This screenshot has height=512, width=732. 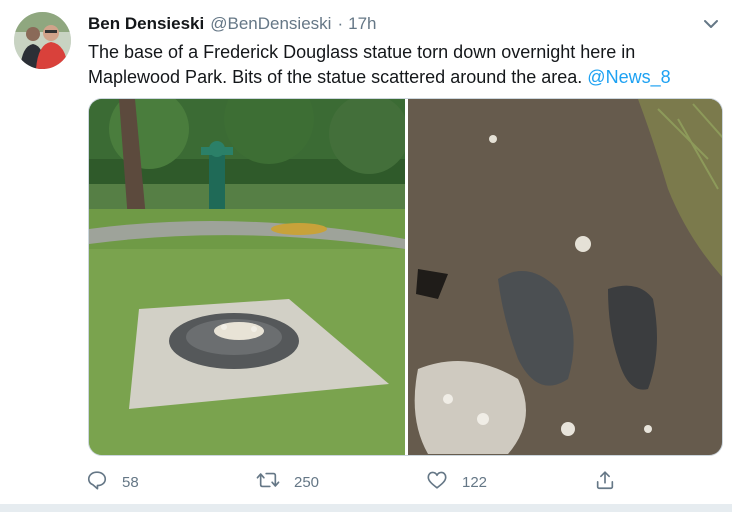 I want to click on divider, so click(x=366, y=508).